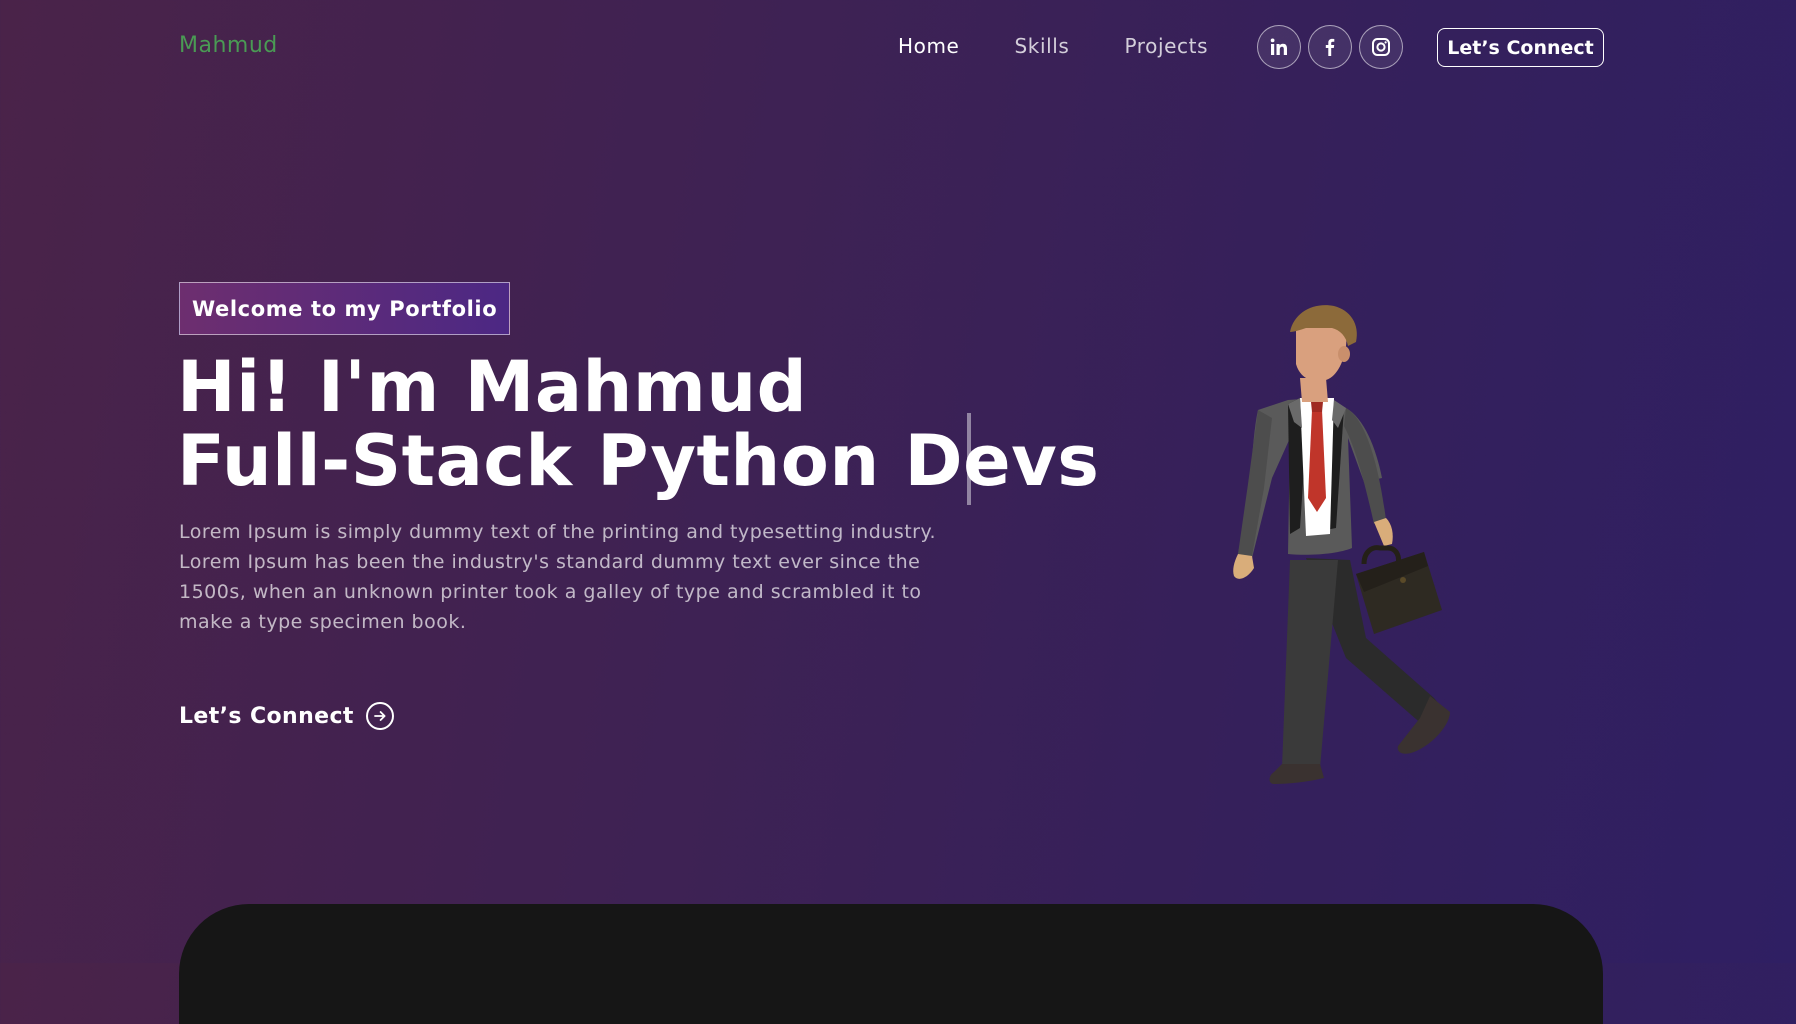  Describe the element at coordinates (1520, 47) in the screenshot. I see `nav-connect-button: Let’s Connect` at that location.